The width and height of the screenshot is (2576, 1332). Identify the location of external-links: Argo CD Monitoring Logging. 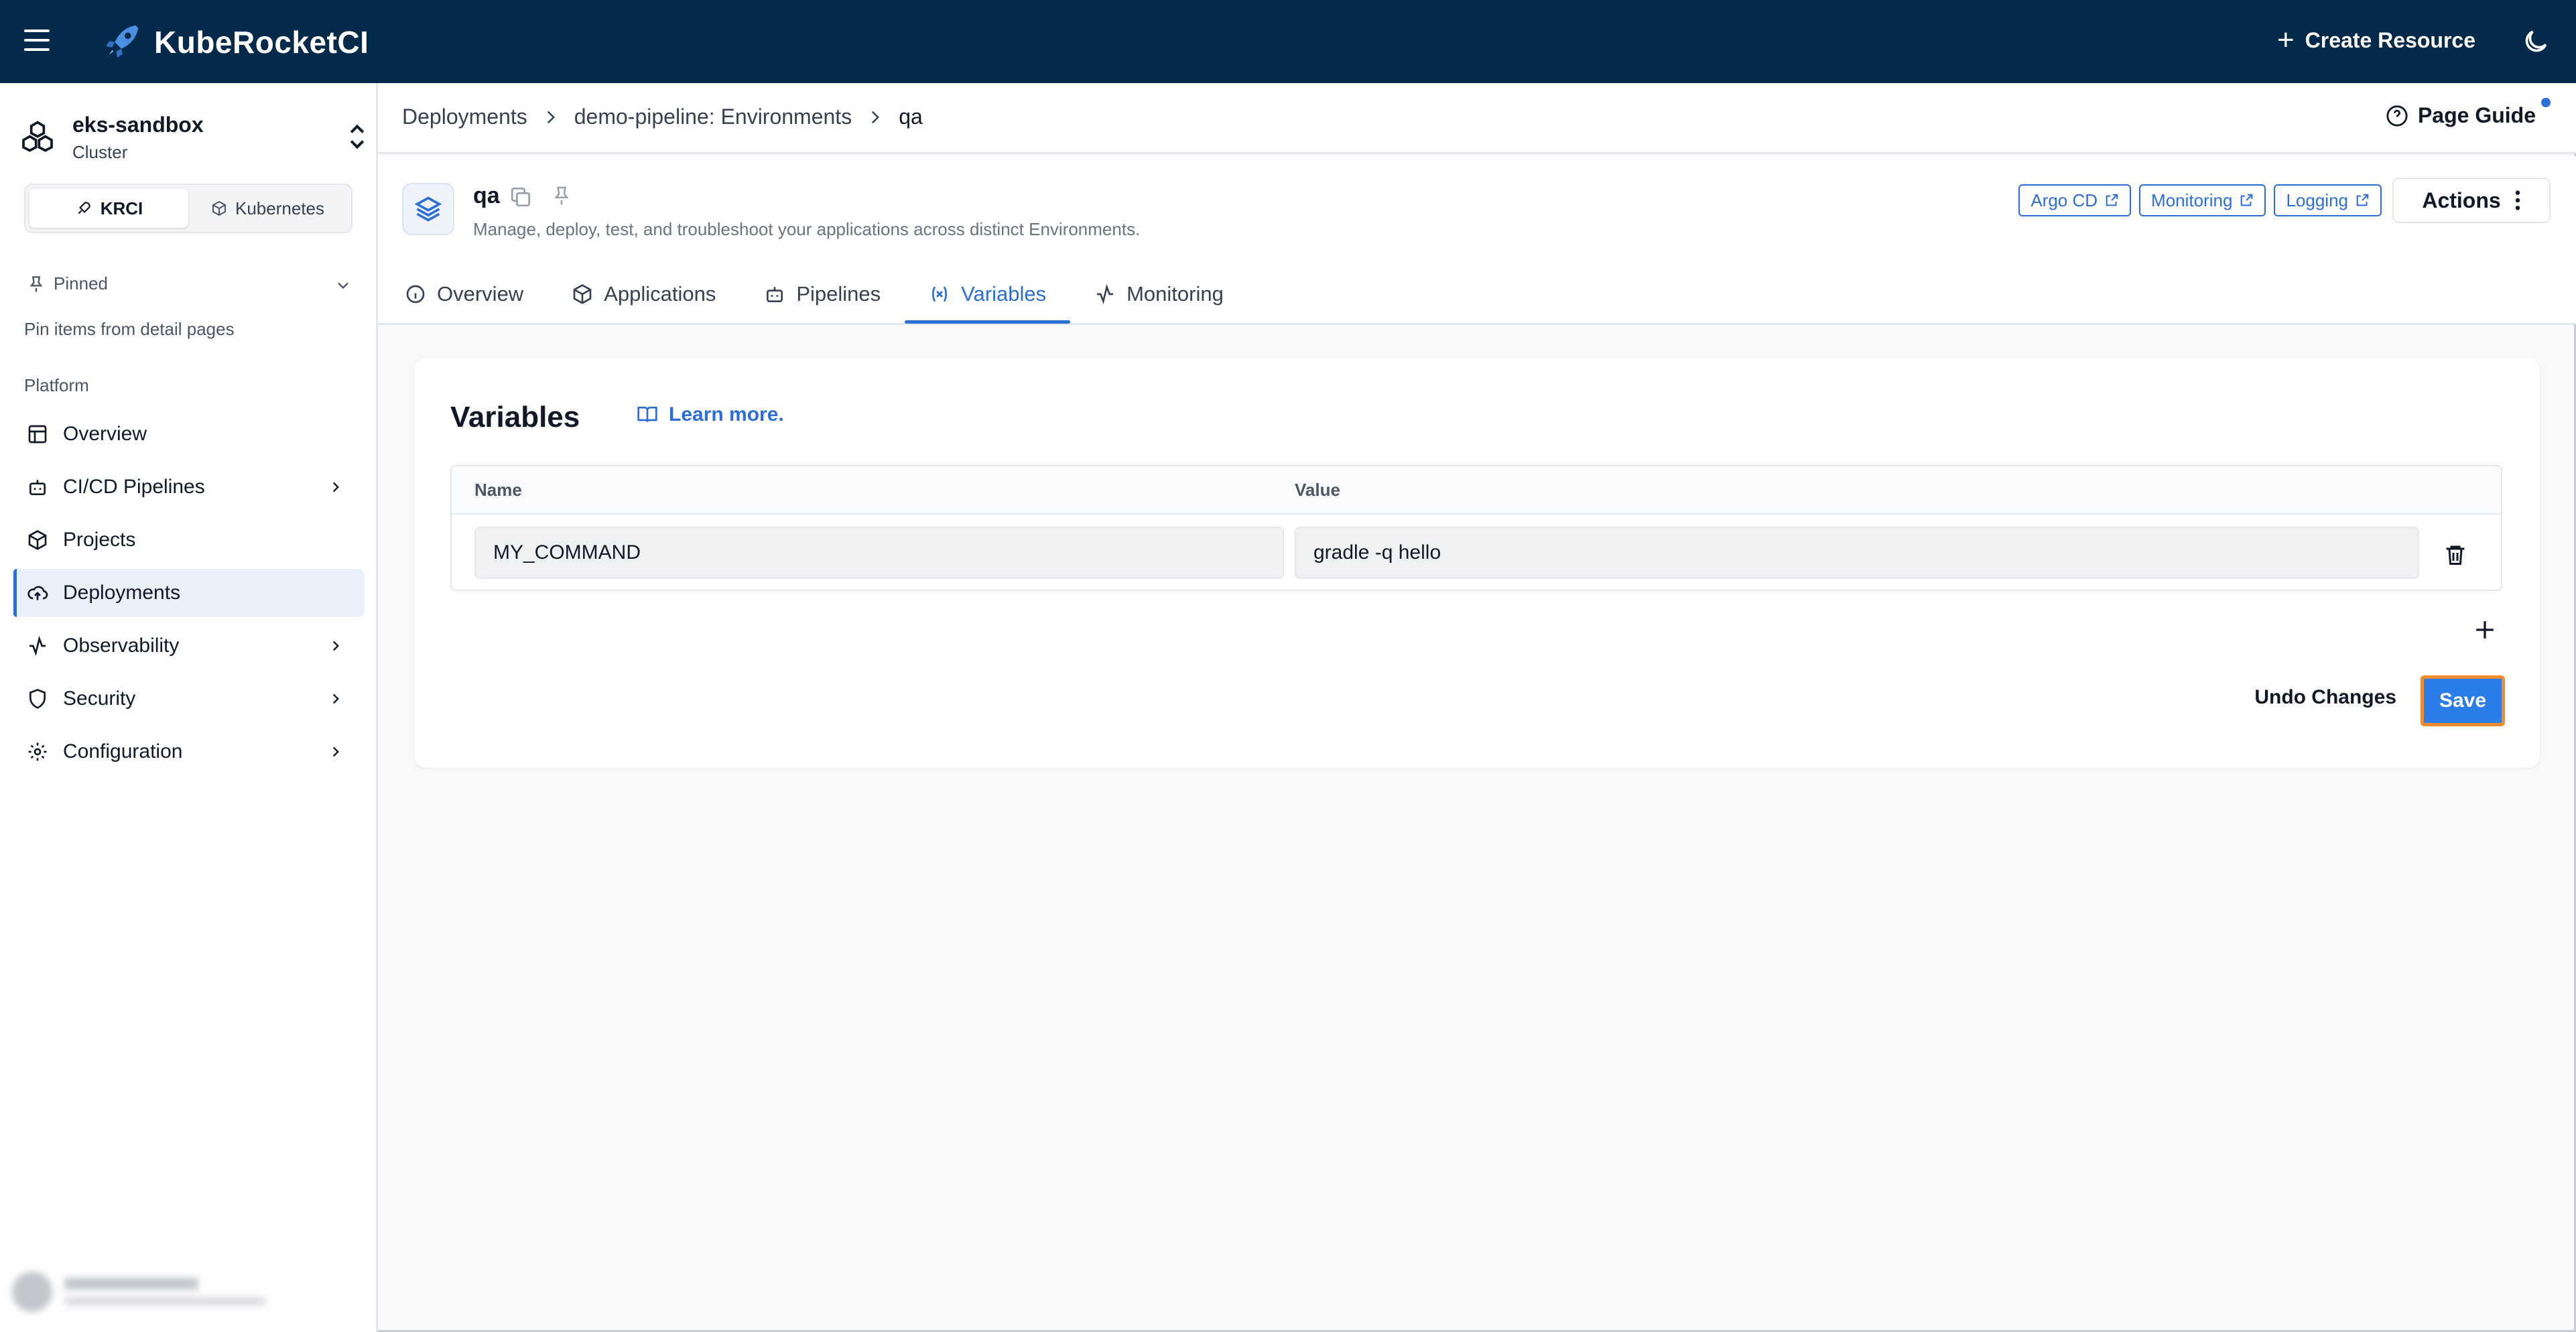
(2200, 200).